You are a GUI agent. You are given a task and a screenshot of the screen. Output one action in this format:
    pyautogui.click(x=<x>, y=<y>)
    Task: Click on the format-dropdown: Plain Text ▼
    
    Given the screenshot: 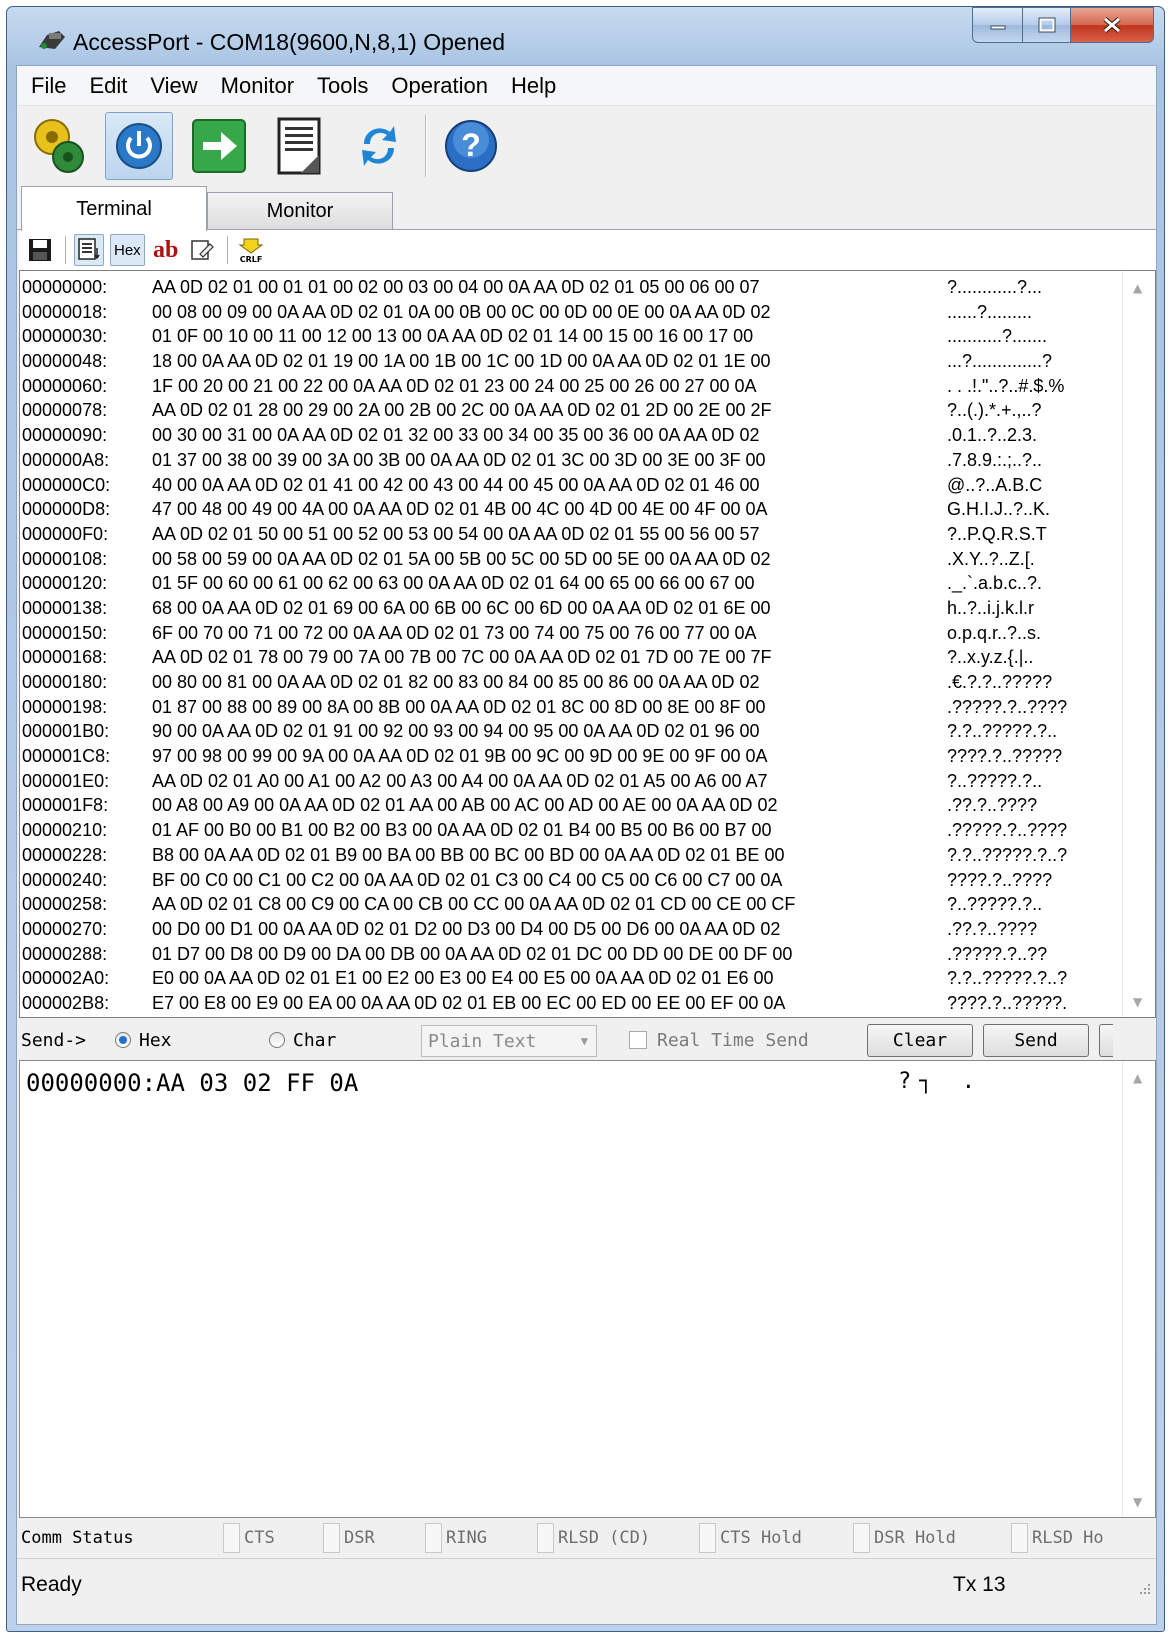 What is the action you would take?
    pyautogui.click(x=509, y=1041)
    